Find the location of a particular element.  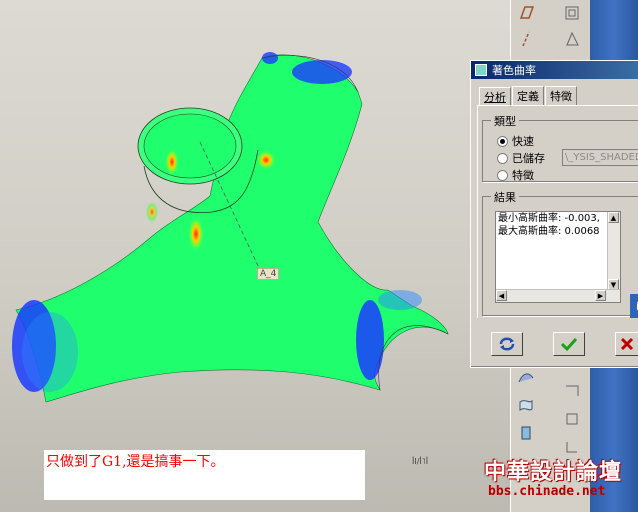

horizontal-scrollbar: ◀ ▶ is located at coordinates (558, 295).